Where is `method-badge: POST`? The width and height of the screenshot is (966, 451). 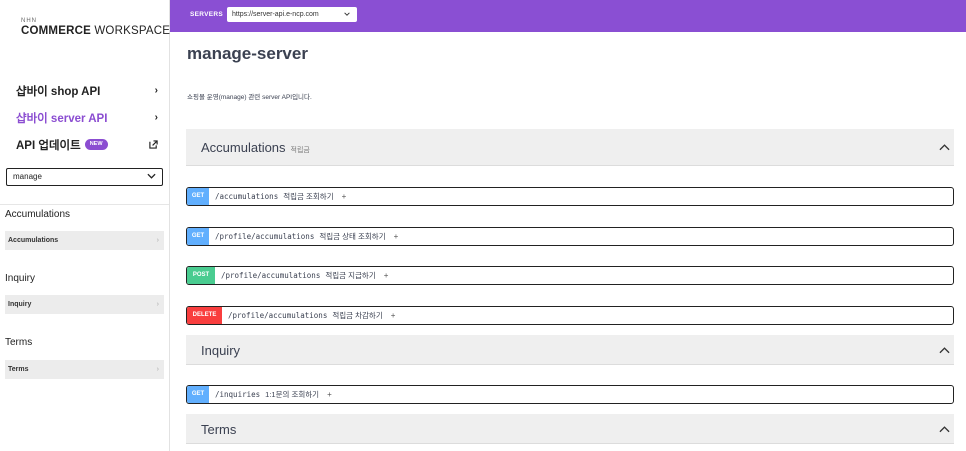 method-badge: POST is located at coordinates (201, 275).